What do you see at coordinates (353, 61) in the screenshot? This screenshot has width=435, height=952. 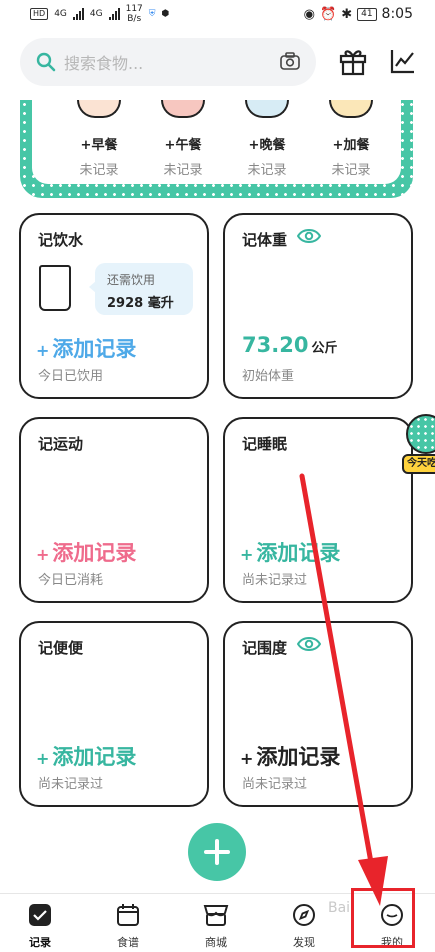 I see `gift-icon` at bounding box center [353, 61].